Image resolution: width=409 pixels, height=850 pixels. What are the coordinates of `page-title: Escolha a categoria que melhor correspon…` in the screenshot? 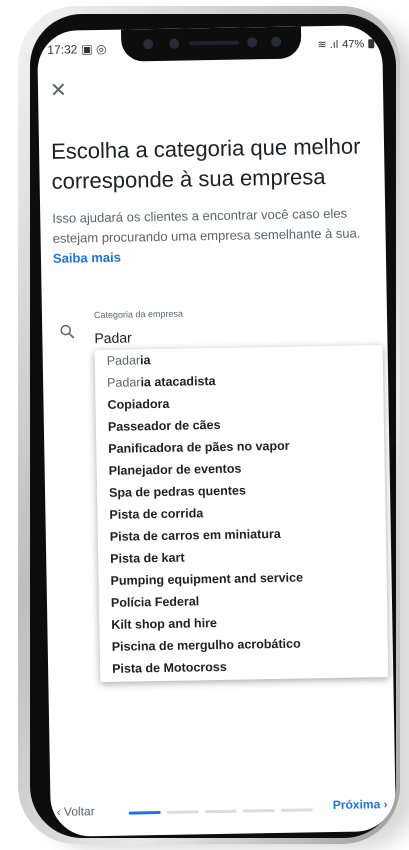 It's located at (205, 163).